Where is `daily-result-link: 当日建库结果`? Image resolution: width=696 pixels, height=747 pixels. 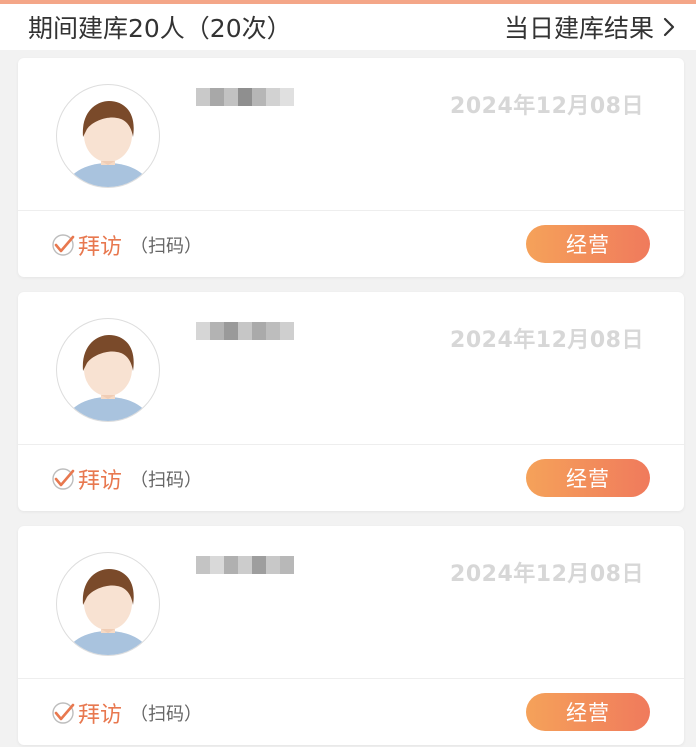 daily-result-link: 当日建库结果 is located at coordinates (590, 27).